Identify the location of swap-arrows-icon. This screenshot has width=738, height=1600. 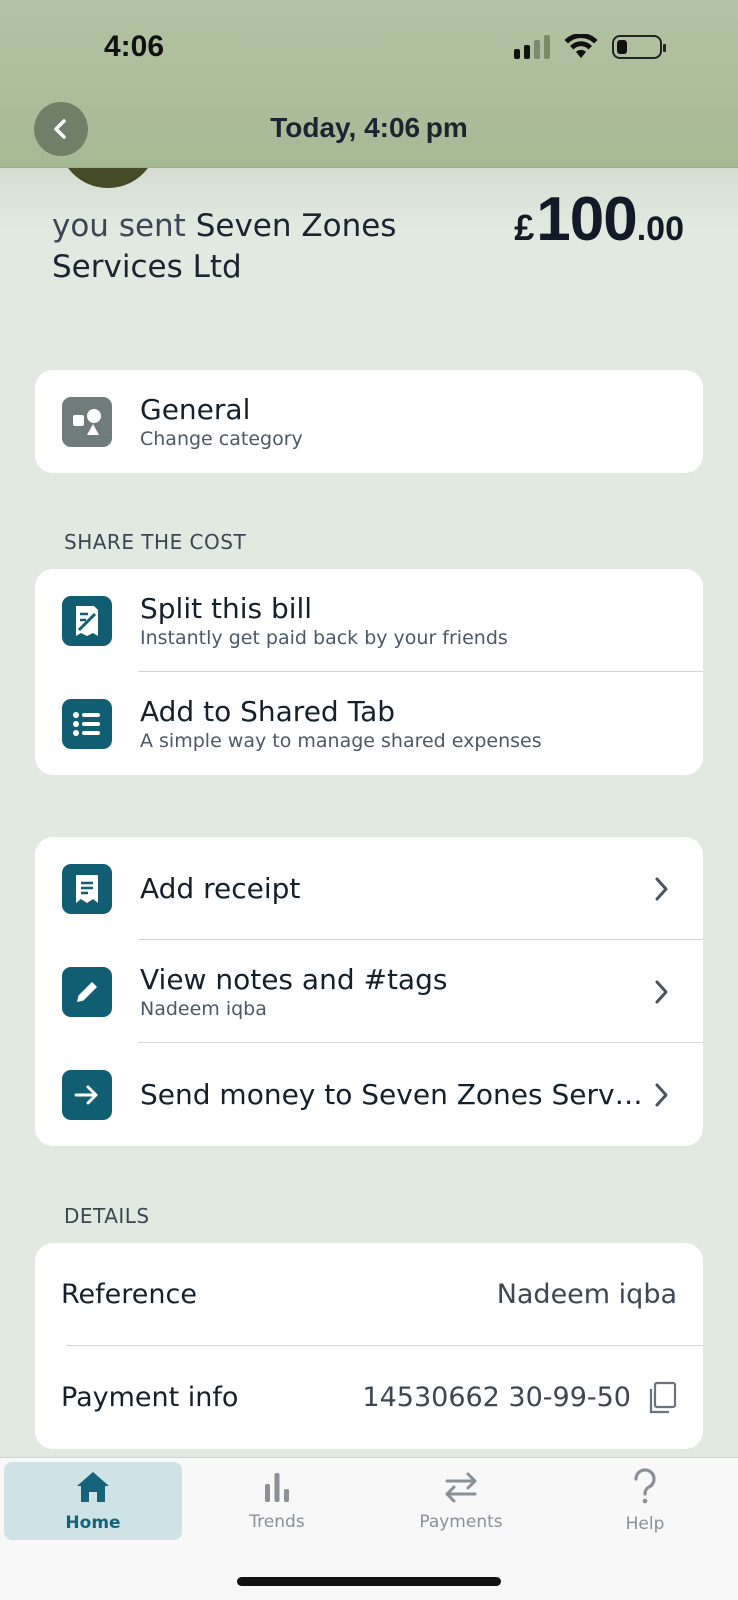
(461, 1487).